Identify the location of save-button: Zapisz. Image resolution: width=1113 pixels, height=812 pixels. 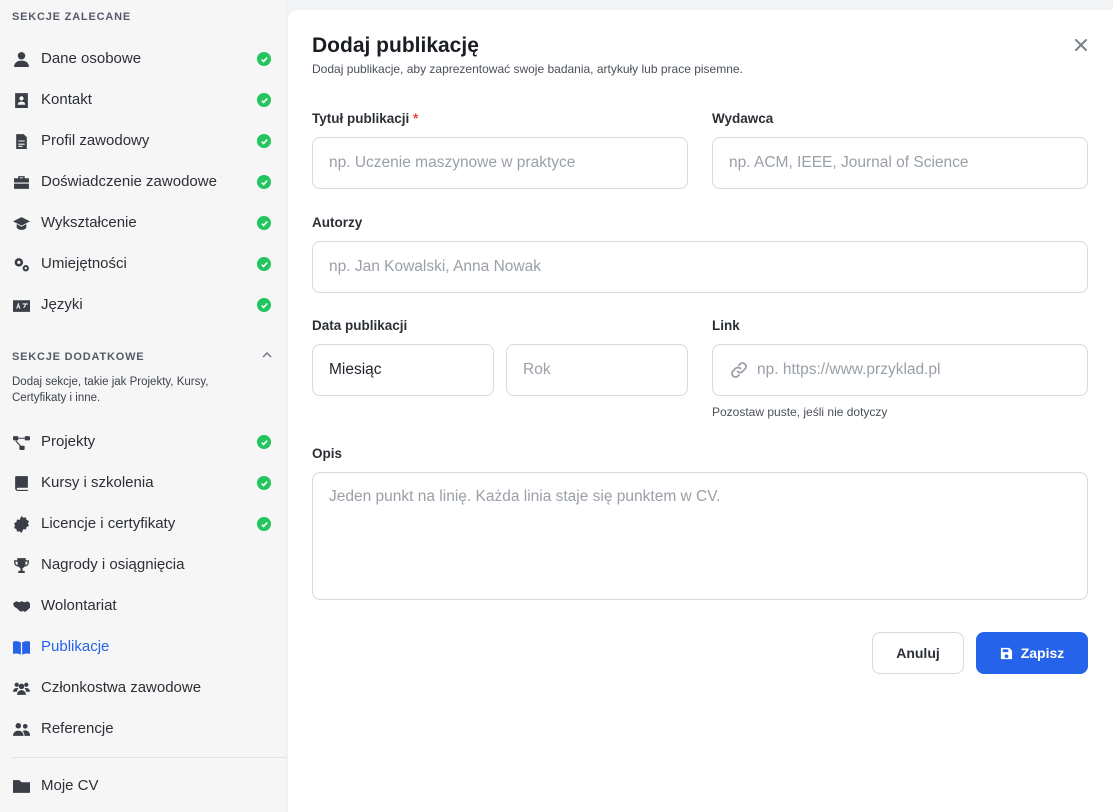
(1032, 653).